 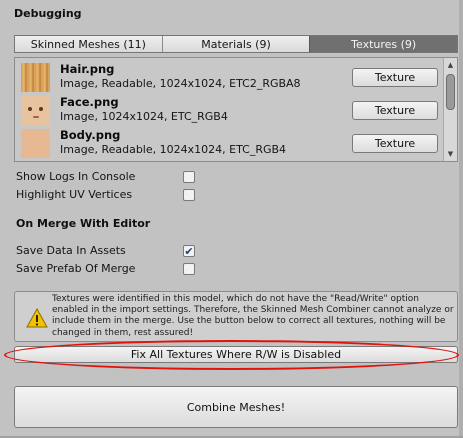 I want to click on save-data-checkbox: ✔, so click(x=189, y=251).